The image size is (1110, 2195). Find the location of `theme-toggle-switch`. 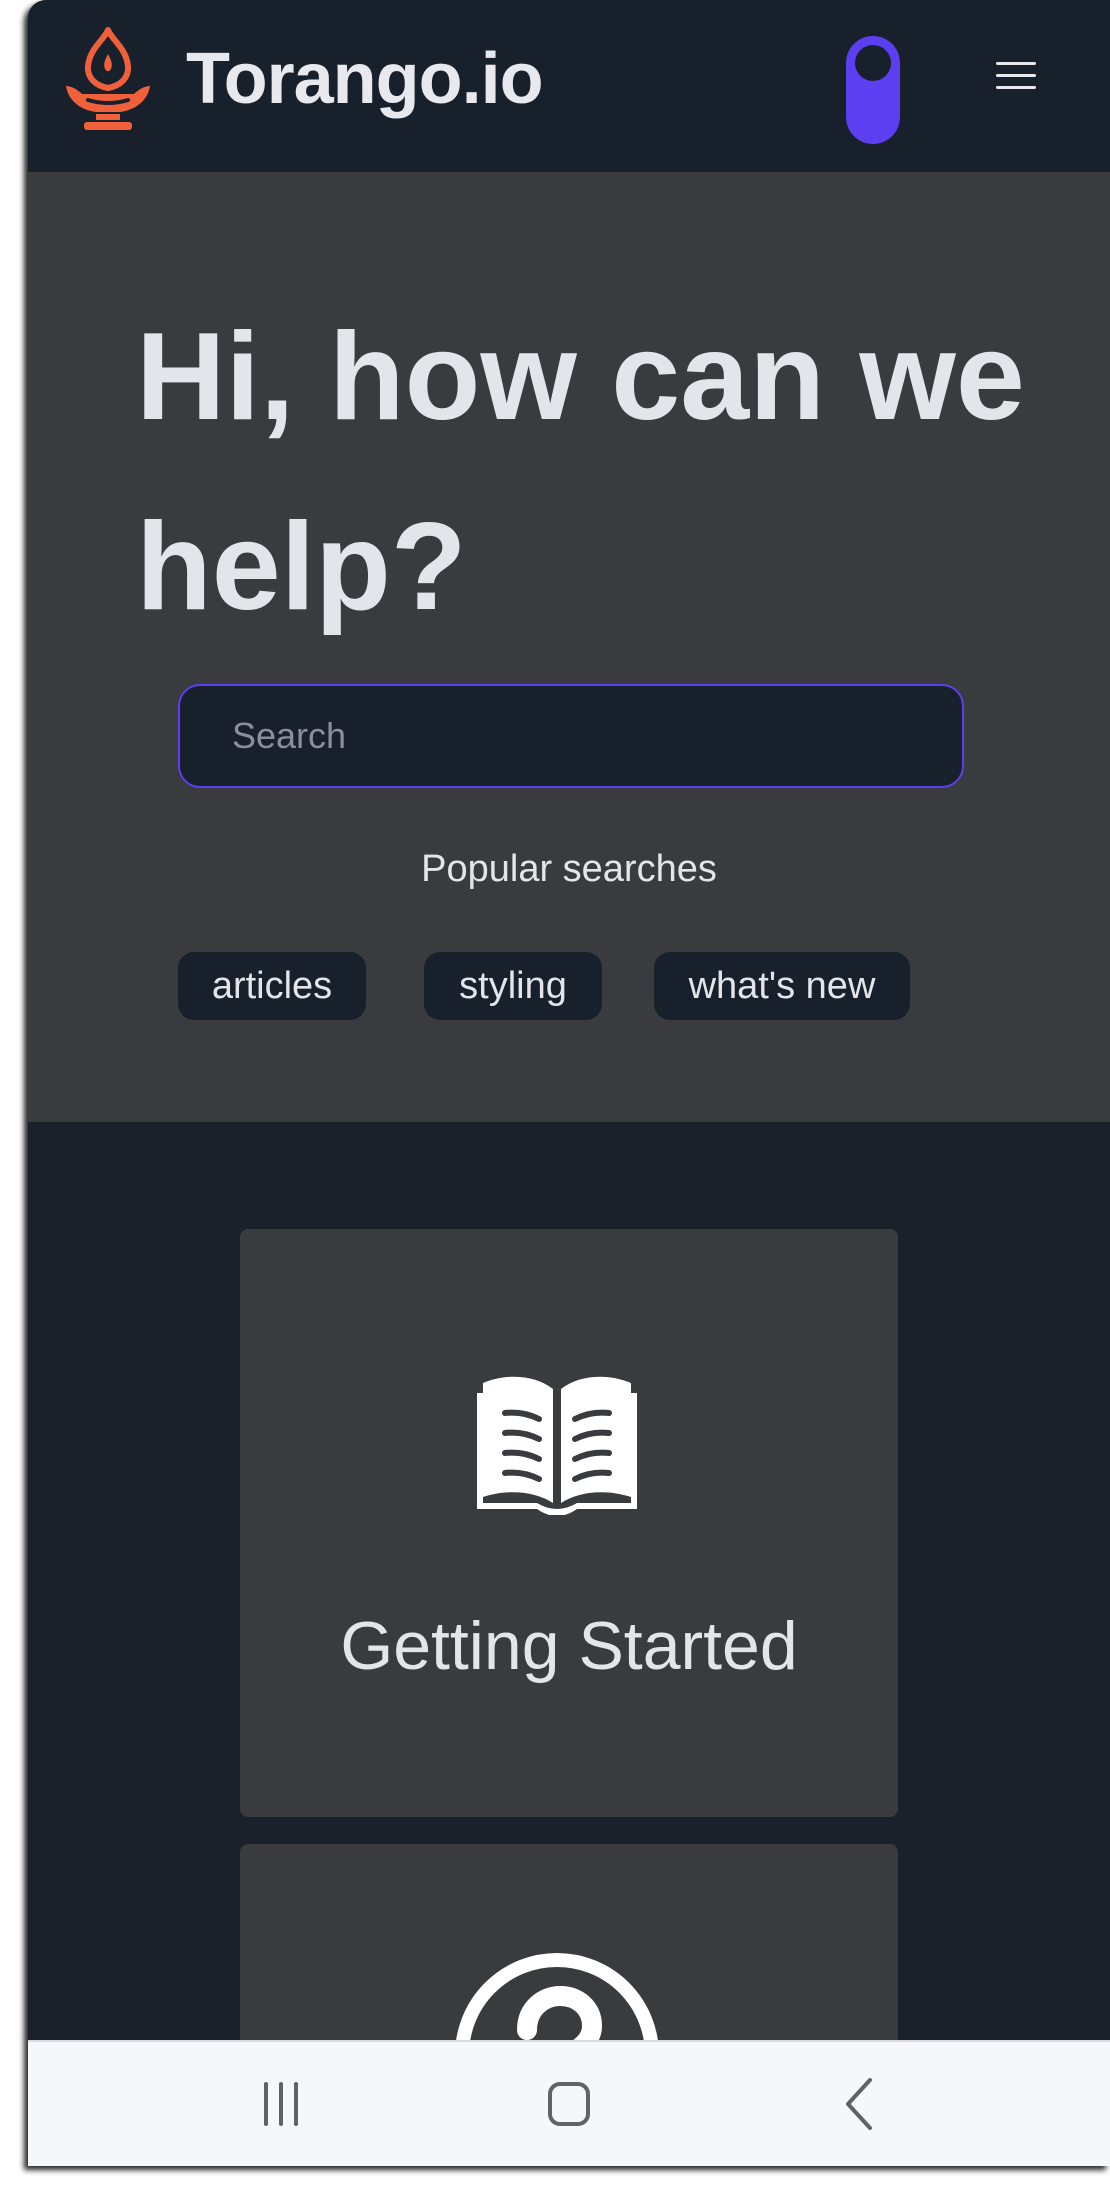

theme-toggle-switch is located at coordinates (873, 90).